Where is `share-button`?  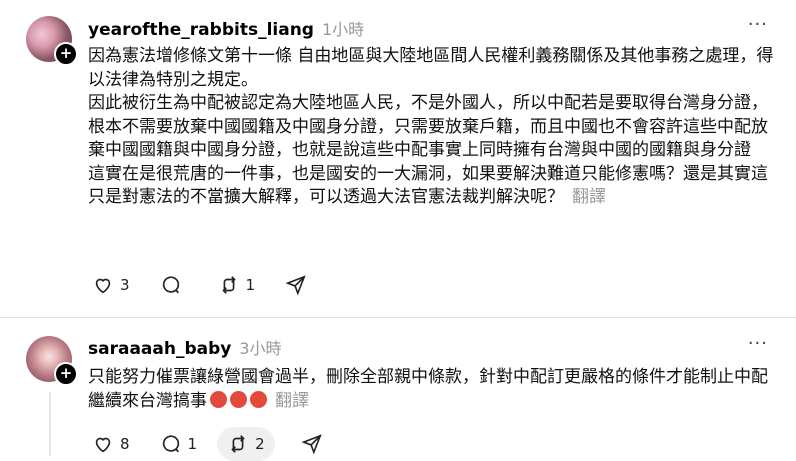
share-button is located at coordinates (296, 285).